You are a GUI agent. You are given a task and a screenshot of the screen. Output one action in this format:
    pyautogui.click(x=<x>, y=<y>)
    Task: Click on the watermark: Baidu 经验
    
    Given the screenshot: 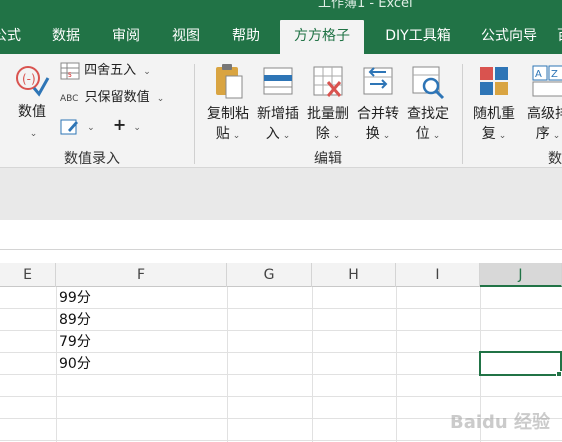 What is the action you would take?
    pyautogui.click(x=499, y=422)
    